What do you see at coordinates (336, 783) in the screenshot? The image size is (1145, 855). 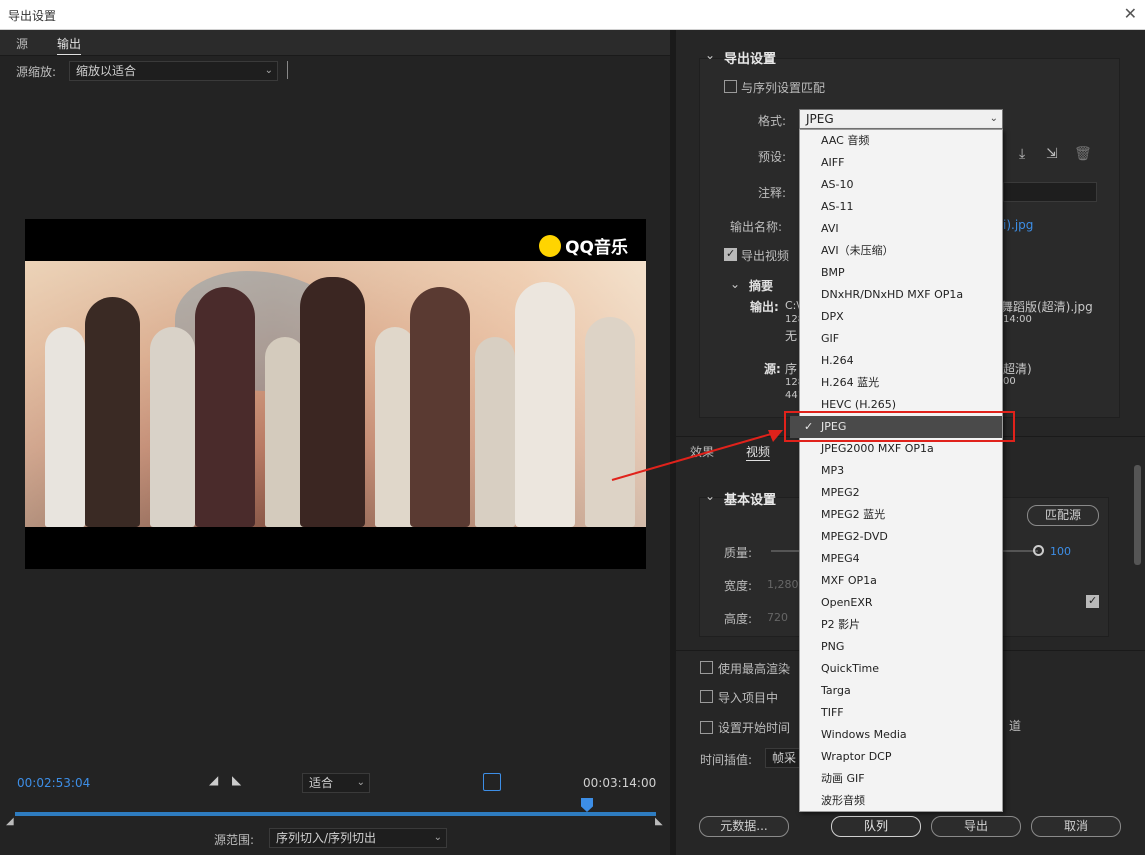 I see `fit-select: 适合 ⌄` at bounding box center [336, 783].